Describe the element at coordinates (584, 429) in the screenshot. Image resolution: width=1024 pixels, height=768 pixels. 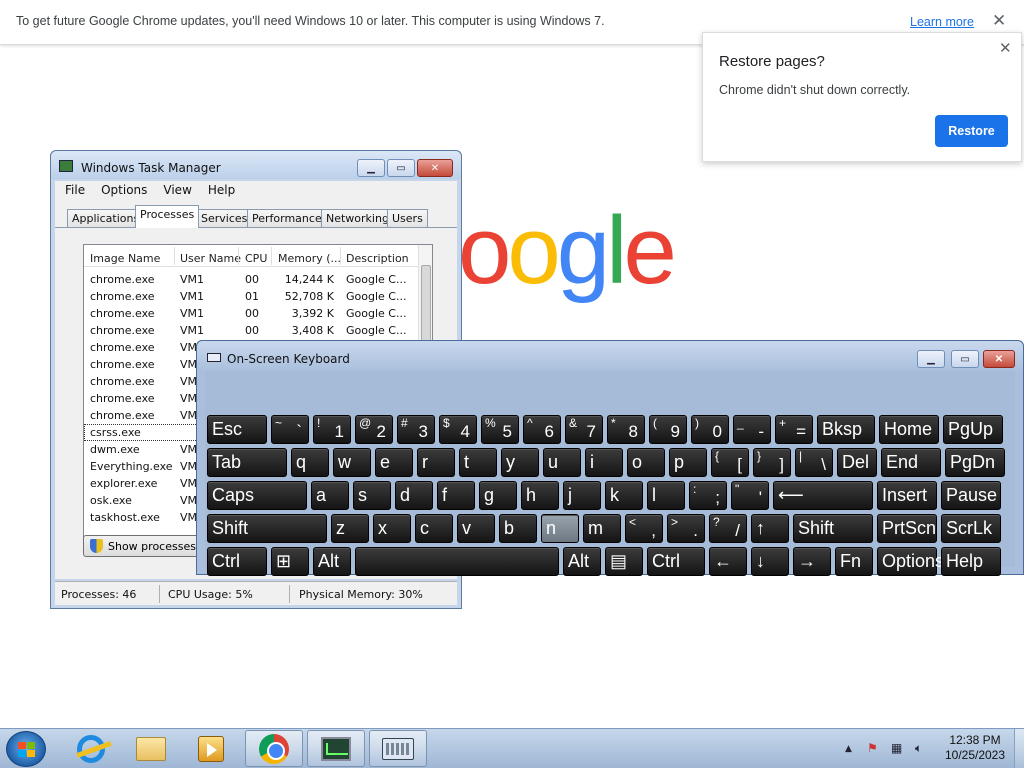
I see `key-7: & 7` at that location.